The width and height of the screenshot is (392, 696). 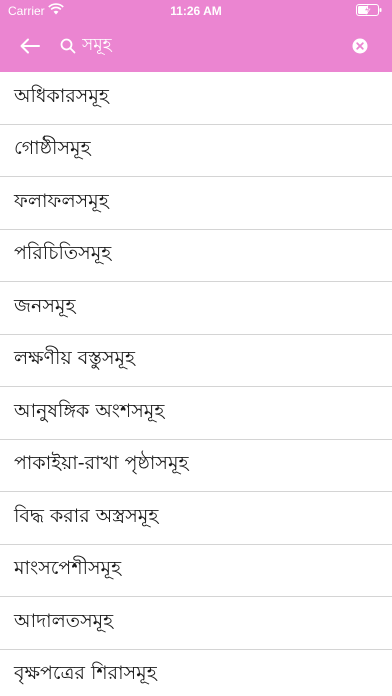 What do you see at coordinates (196, 308) in the screenshot?
I see `list-item: জনসমূহ` at bounding box center [196, 308].